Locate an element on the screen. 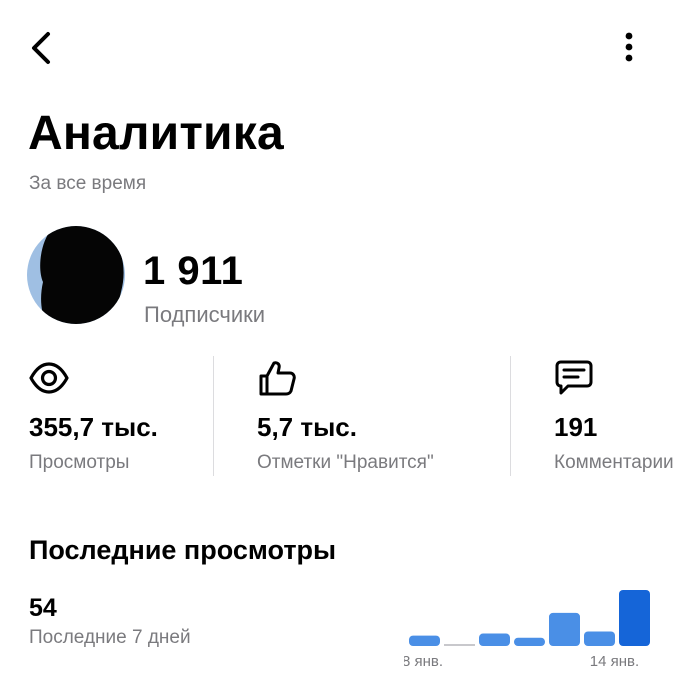 The height and width of the screenshot is (699, 678). views-stat: 355,7 тыс. Просмотры is located at coordinates (119, 417).